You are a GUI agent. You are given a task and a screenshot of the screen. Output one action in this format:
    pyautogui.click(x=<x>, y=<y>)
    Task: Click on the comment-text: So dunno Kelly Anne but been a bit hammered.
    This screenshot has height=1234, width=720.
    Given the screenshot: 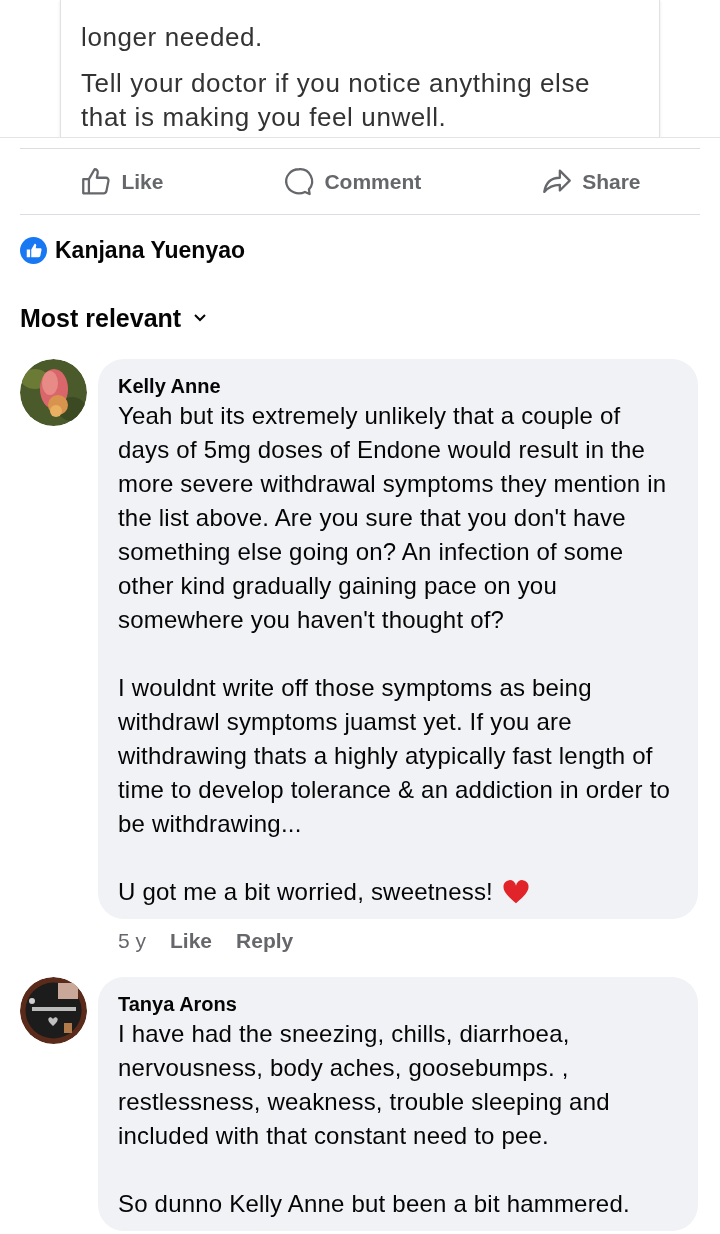 What is the action you would take?
    pyautogui.click(x=374, y=1203)
    